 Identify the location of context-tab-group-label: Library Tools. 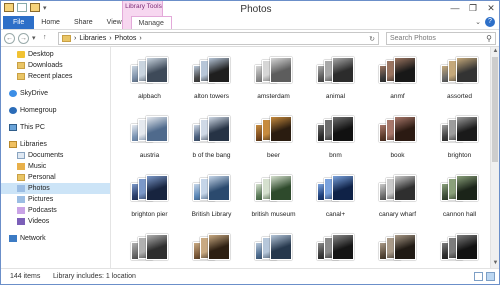
(143, 6).